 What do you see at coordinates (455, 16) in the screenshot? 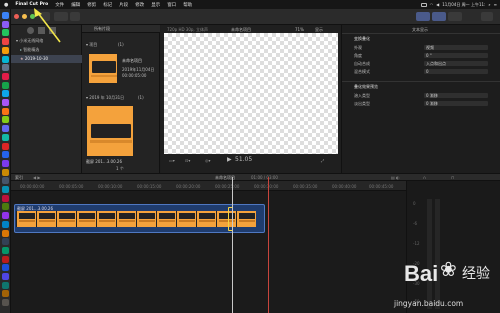
I see `inspector-view-toggle` at bounding box center [455, 16].